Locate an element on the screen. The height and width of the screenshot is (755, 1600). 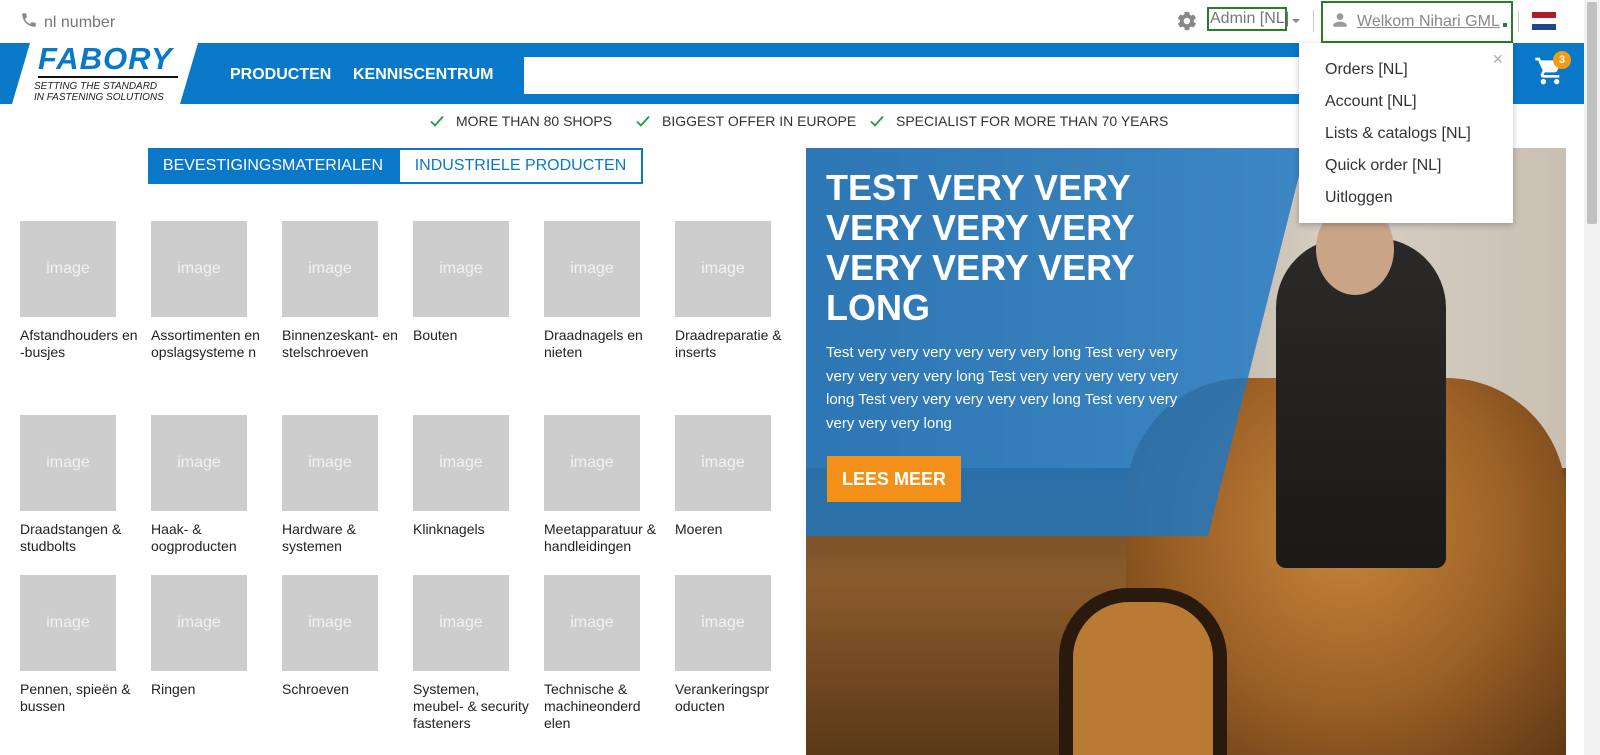
category-tile: image Draadstangen & studbolts is located at coordinates (79, 485).